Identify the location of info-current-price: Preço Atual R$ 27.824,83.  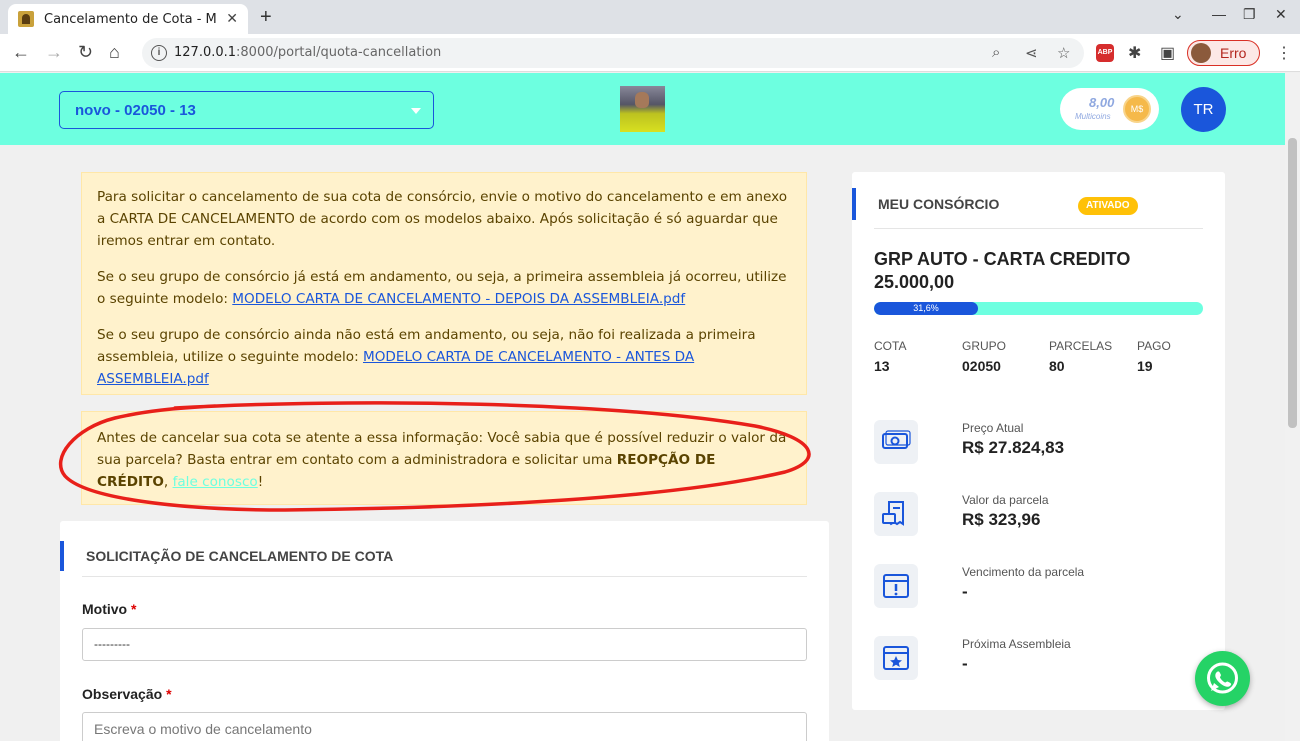
(1039, 442).